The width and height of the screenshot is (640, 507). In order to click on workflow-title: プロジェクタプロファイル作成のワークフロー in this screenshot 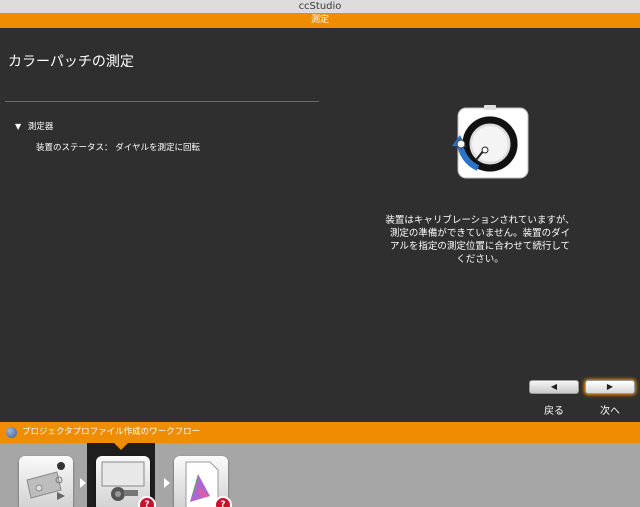, I will do `click(111, 432)`.